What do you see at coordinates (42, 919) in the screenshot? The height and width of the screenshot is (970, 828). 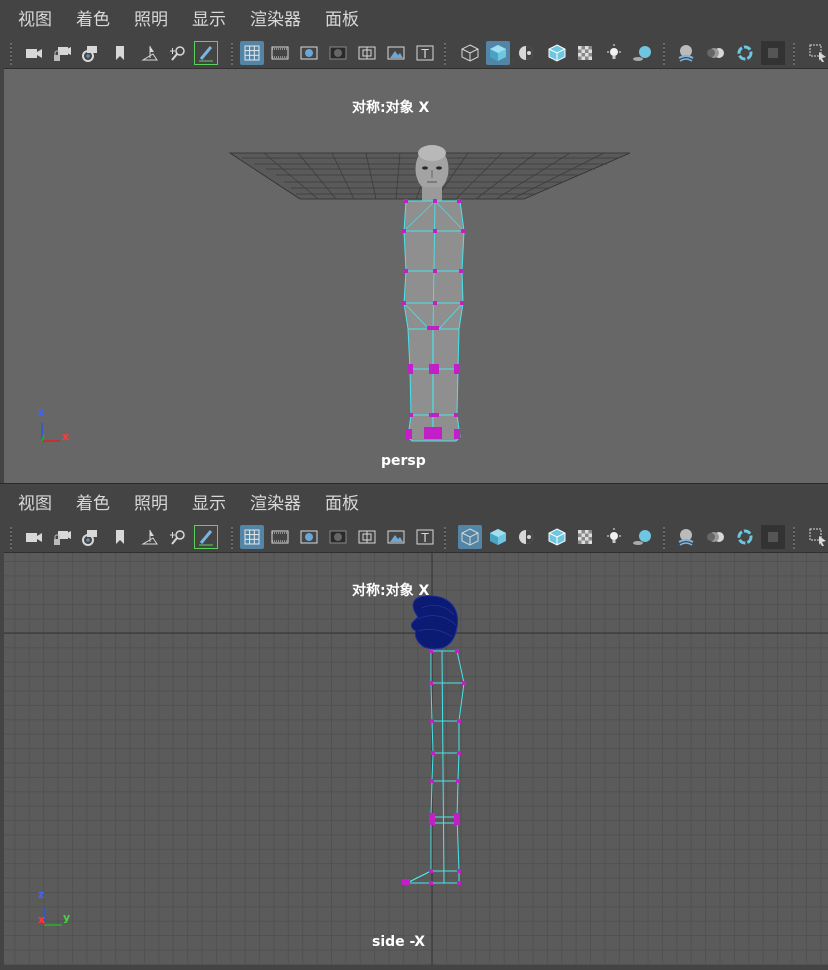 I see `side-axis-x-label: x` at bounding box center [42, 919].